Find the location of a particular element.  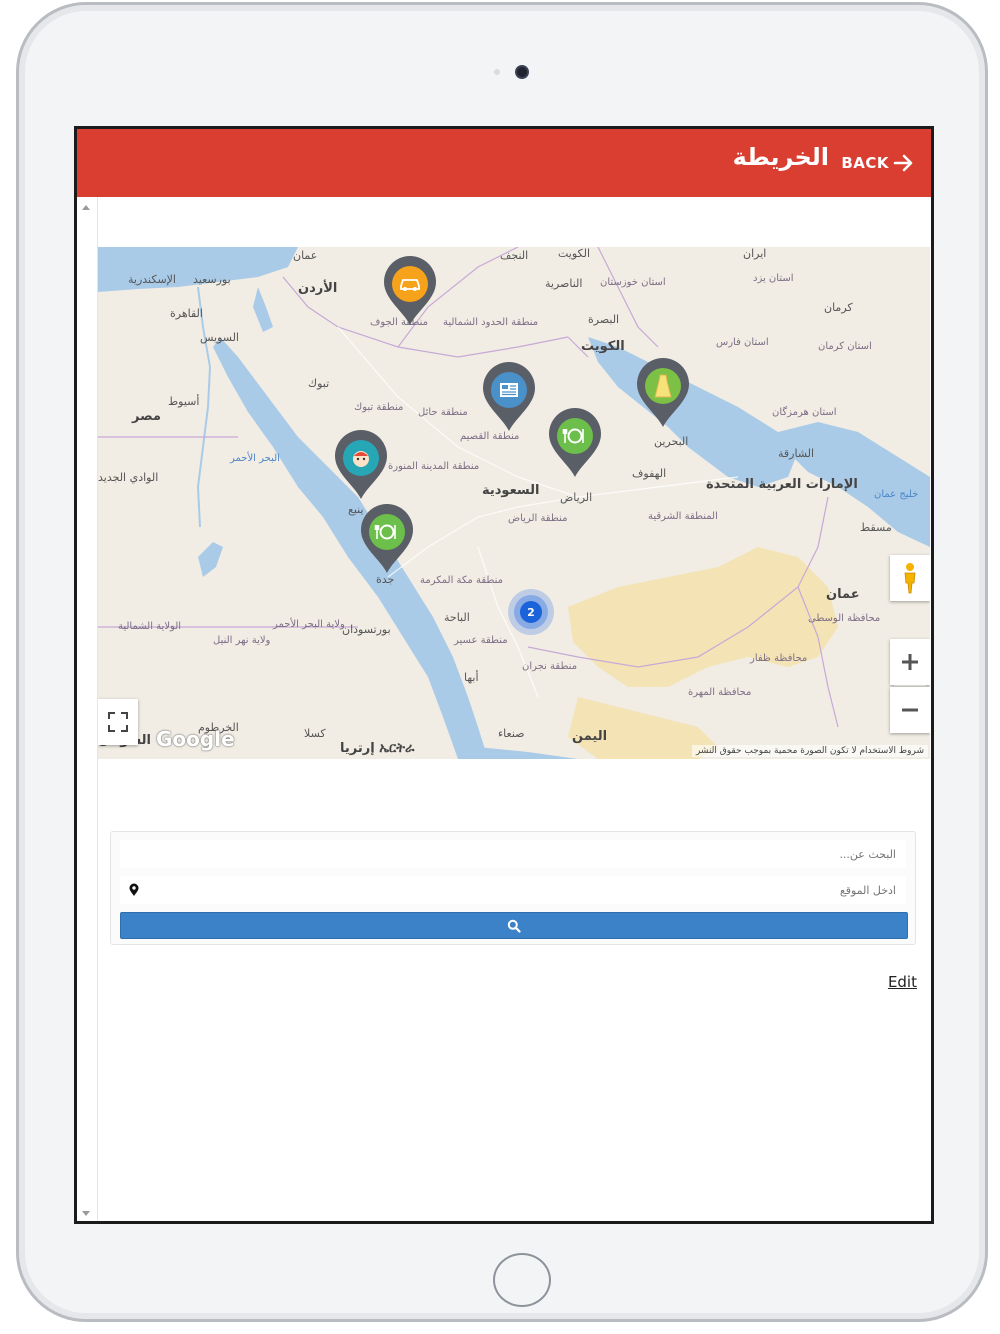

front-camera is located at coordinates (522, 72).